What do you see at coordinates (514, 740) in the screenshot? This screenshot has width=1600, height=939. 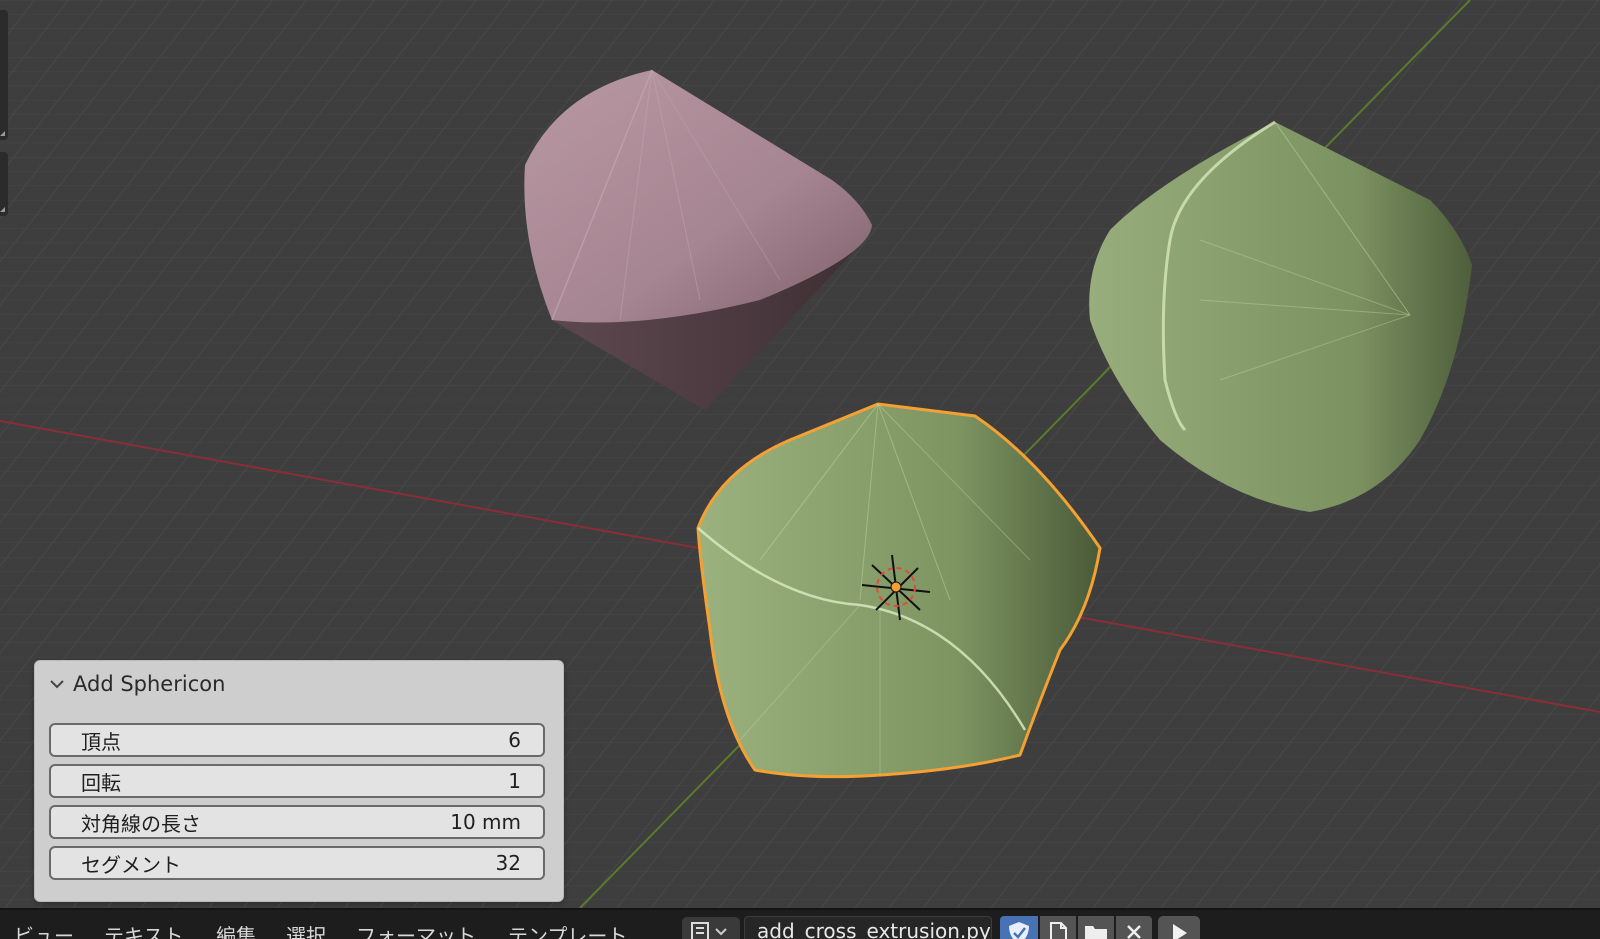 I see `vertices-value: 6` at bounding box center [514, 740].